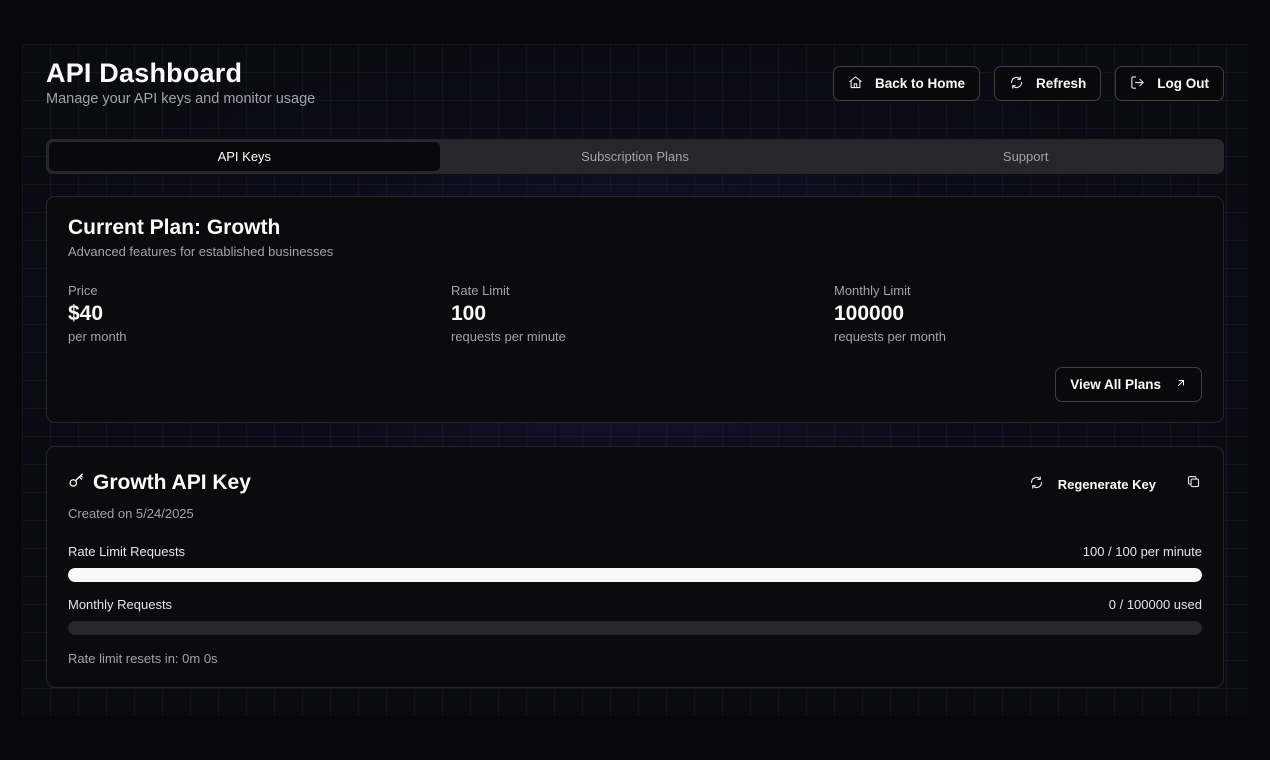  I want to click on key-actions: Regenerate Key, so click(1115, 484).